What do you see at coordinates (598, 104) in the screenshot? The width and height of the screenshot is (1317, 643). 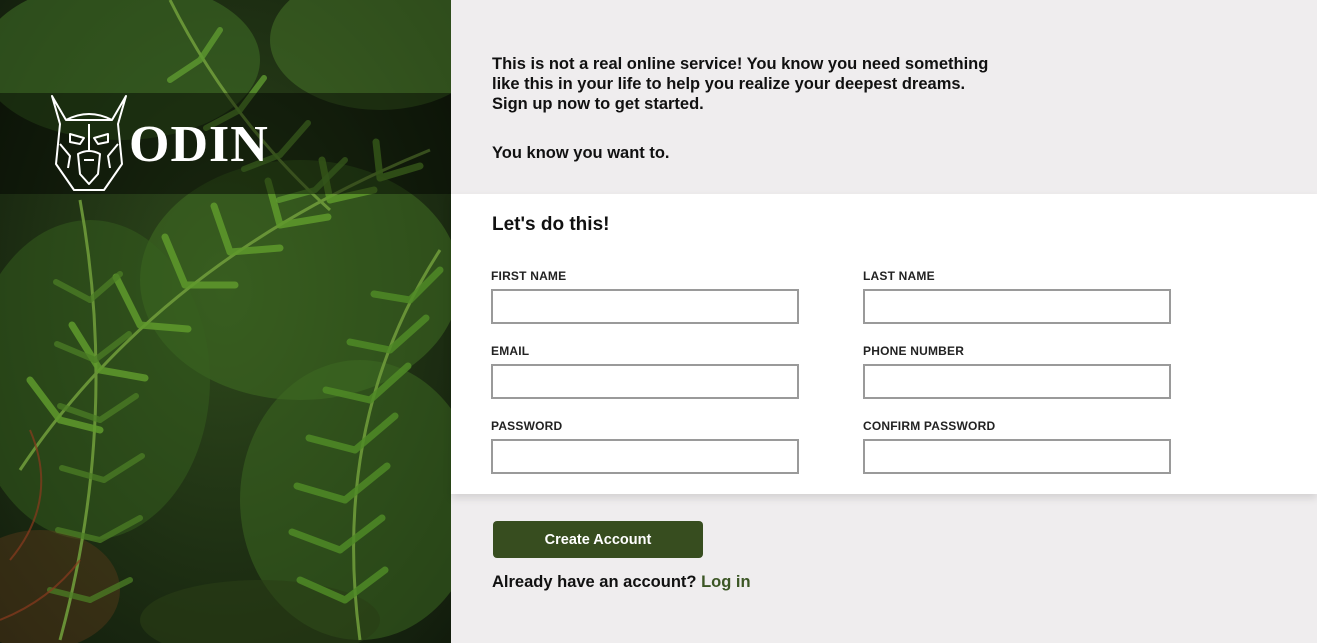 I see `intro-line: Sign up now to get started.` at bounding box center [598, 104].